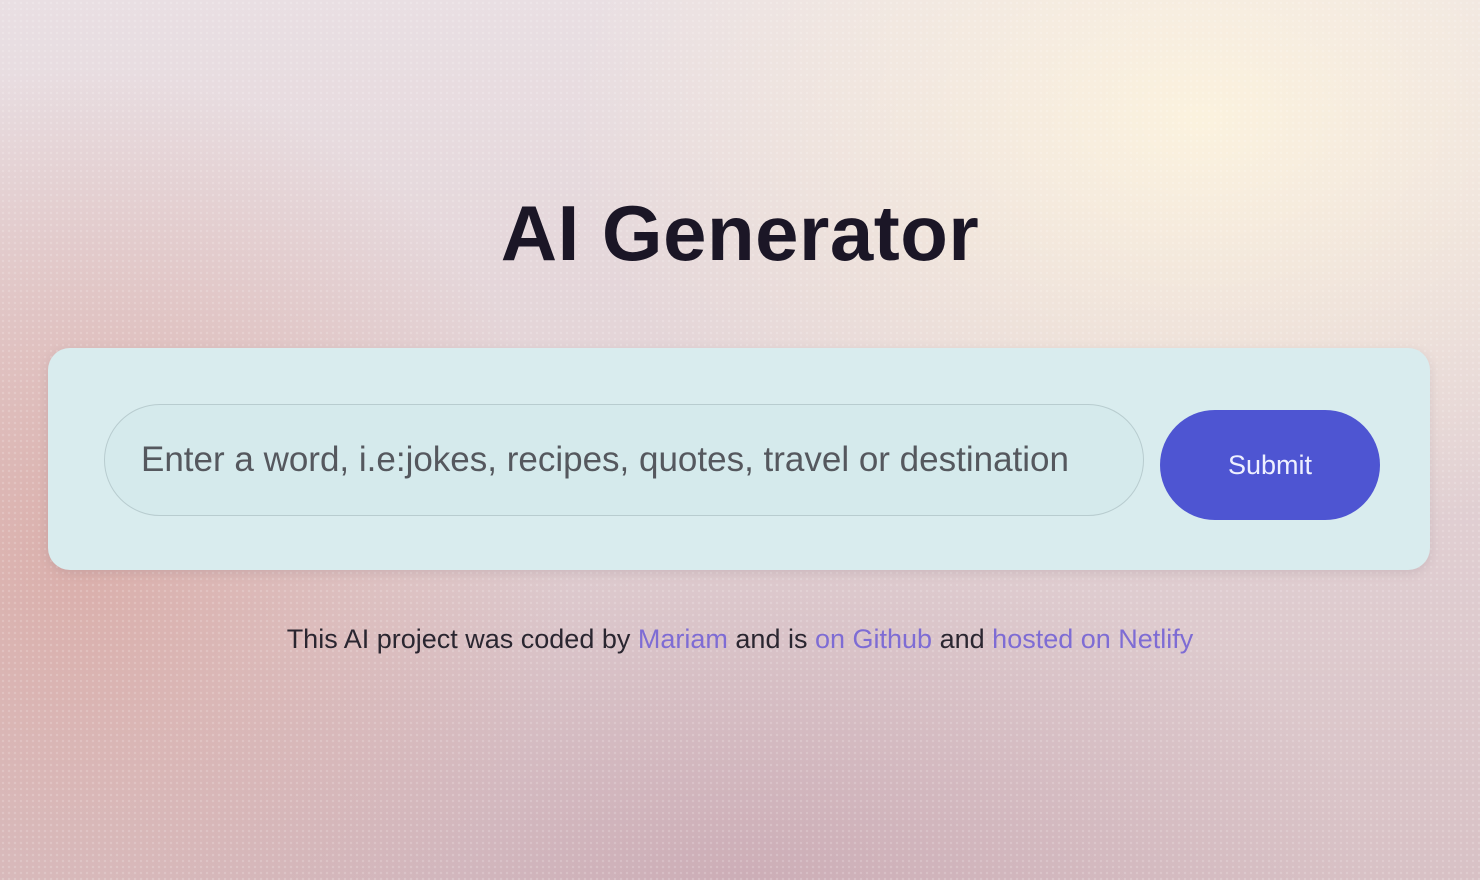 The height and width of the screenshot is (880, 1480). What do you see at coordinates (962, 639) in the screenshot?
I see `footer-text-and: and` at bounding box center [962, 639].